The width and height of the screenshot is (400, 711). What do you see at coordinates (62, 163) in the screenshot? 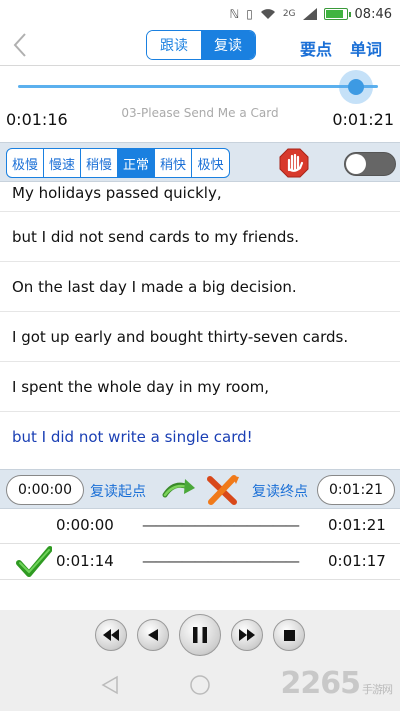
I see `speed-option: 慢速` at bounding box center [62, 163].